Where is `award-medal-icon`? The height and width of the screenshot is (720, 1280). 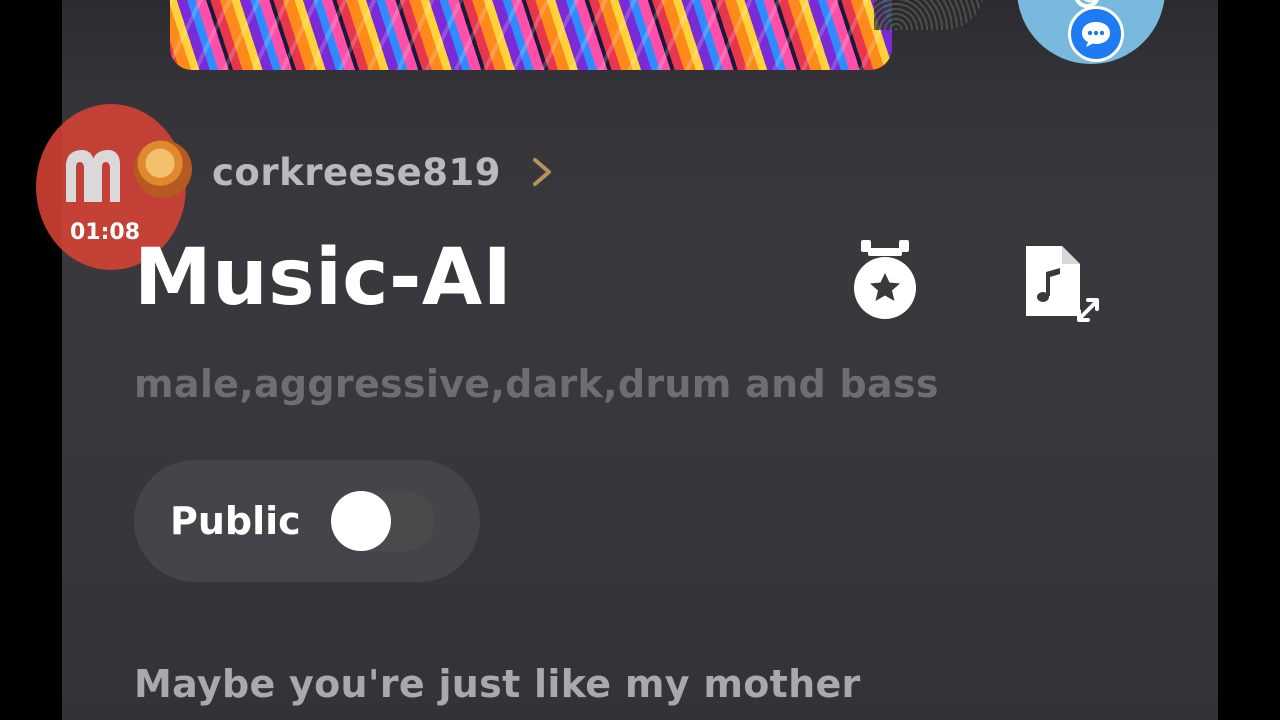
award-medal-icon is located at coordinates (885, 279).